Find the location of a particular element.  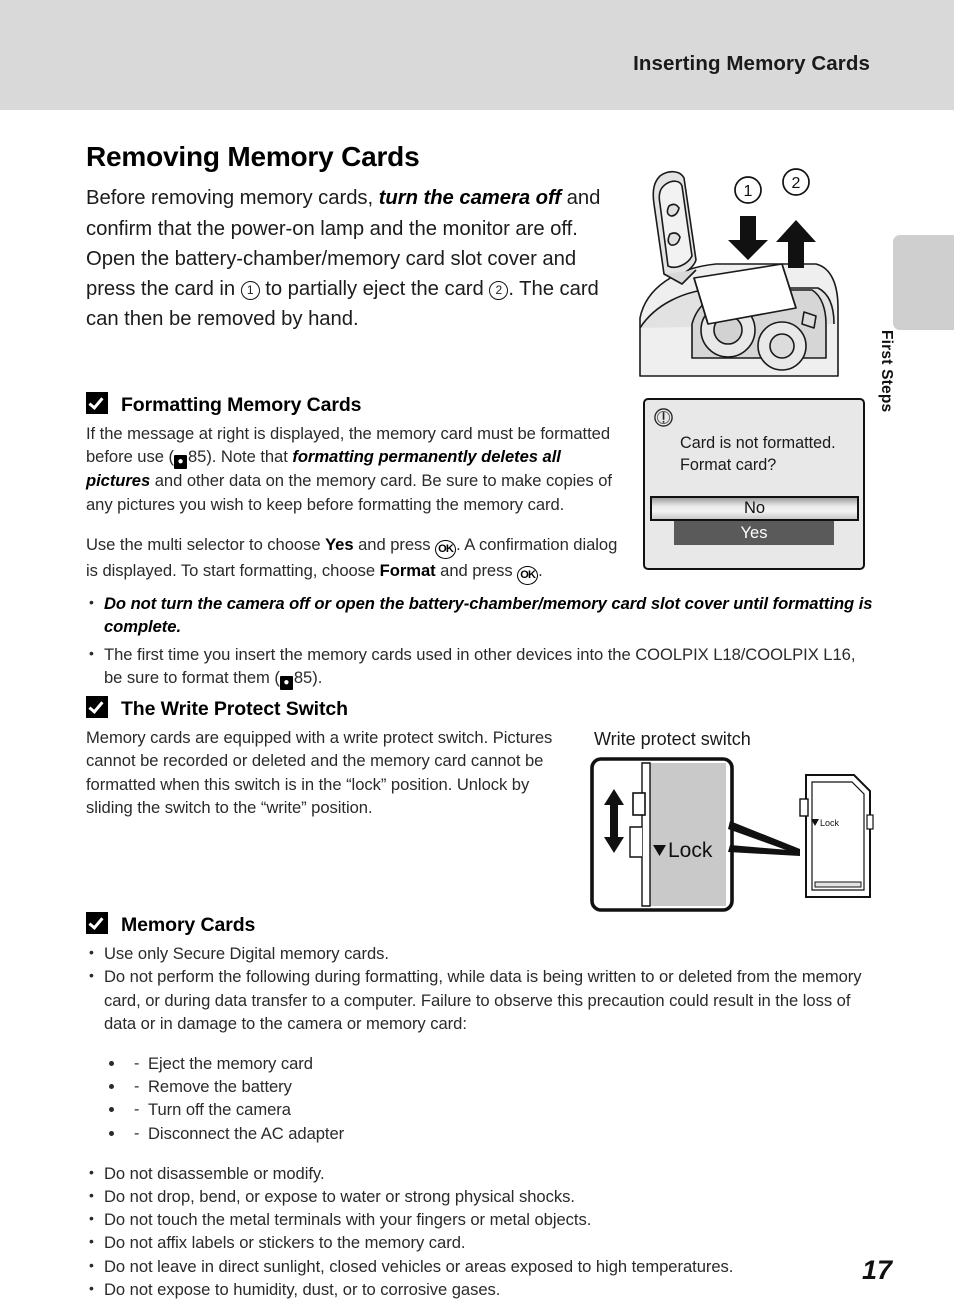

memory-cards-sub-1: Eject the memory card is located at coordinates (230, 1063).